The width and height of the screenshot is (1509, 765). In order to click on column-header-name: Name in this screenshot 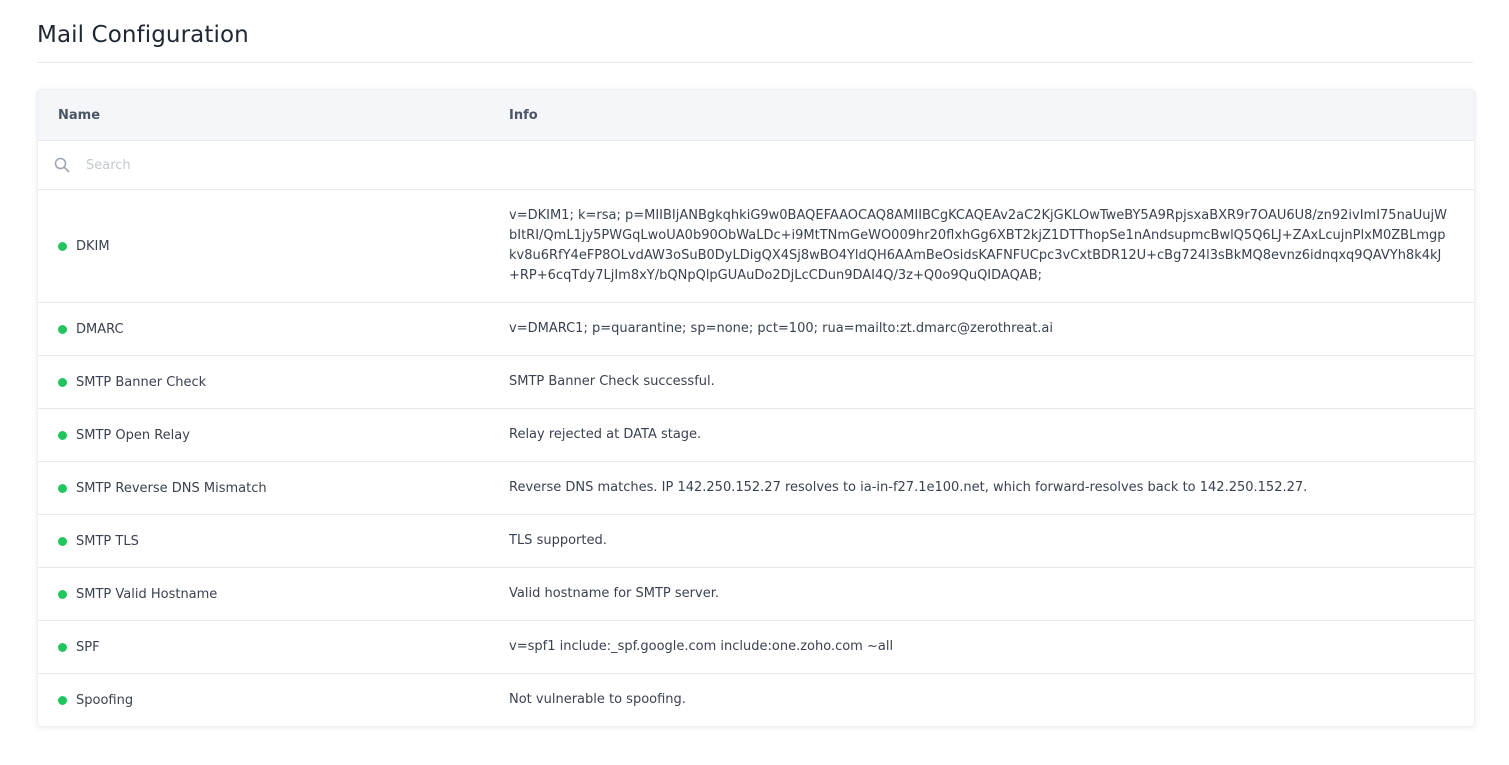, I will do `click(273, 115)`.